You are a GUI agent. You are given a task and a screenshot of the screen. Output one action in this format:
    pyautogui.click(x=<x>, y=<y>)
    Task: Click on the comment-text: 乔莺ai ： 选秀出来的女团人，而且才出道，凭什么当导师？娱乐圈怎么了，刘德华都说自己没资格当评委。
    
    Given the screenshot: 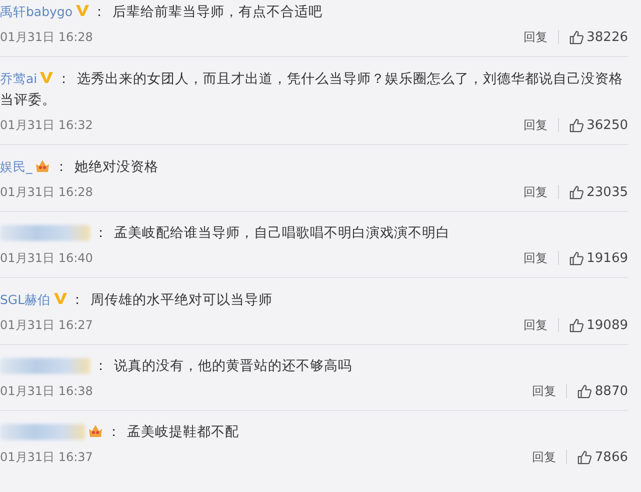 What is the action you would take?
    pyautogui.click(x=312, y=90)
    